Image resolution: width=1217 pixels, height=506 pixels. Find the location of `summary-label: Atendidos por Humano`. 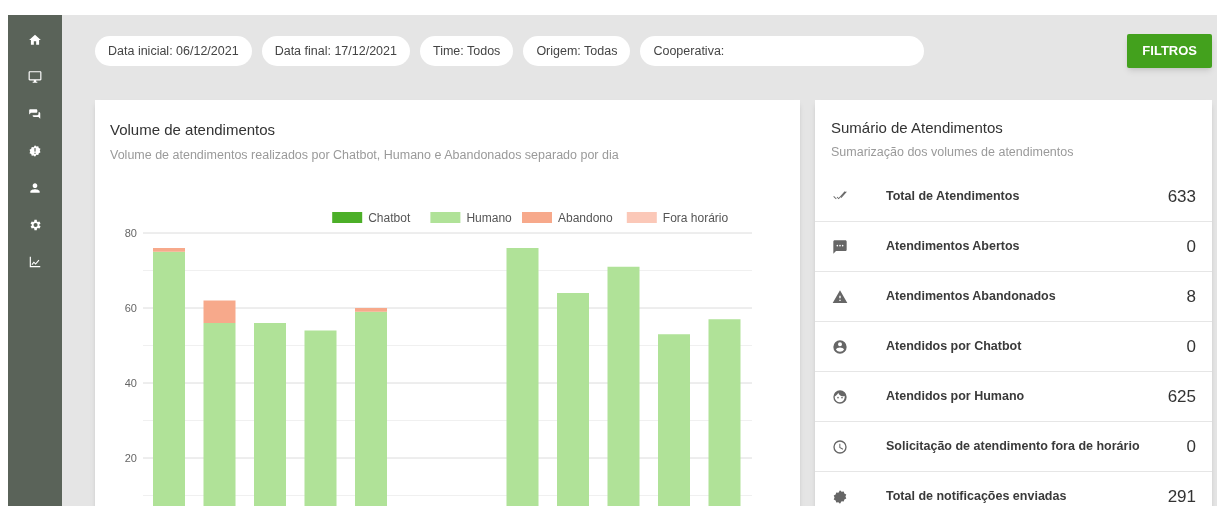

summary-label: Atendidos por Humano is located at coordinates (956, 397).